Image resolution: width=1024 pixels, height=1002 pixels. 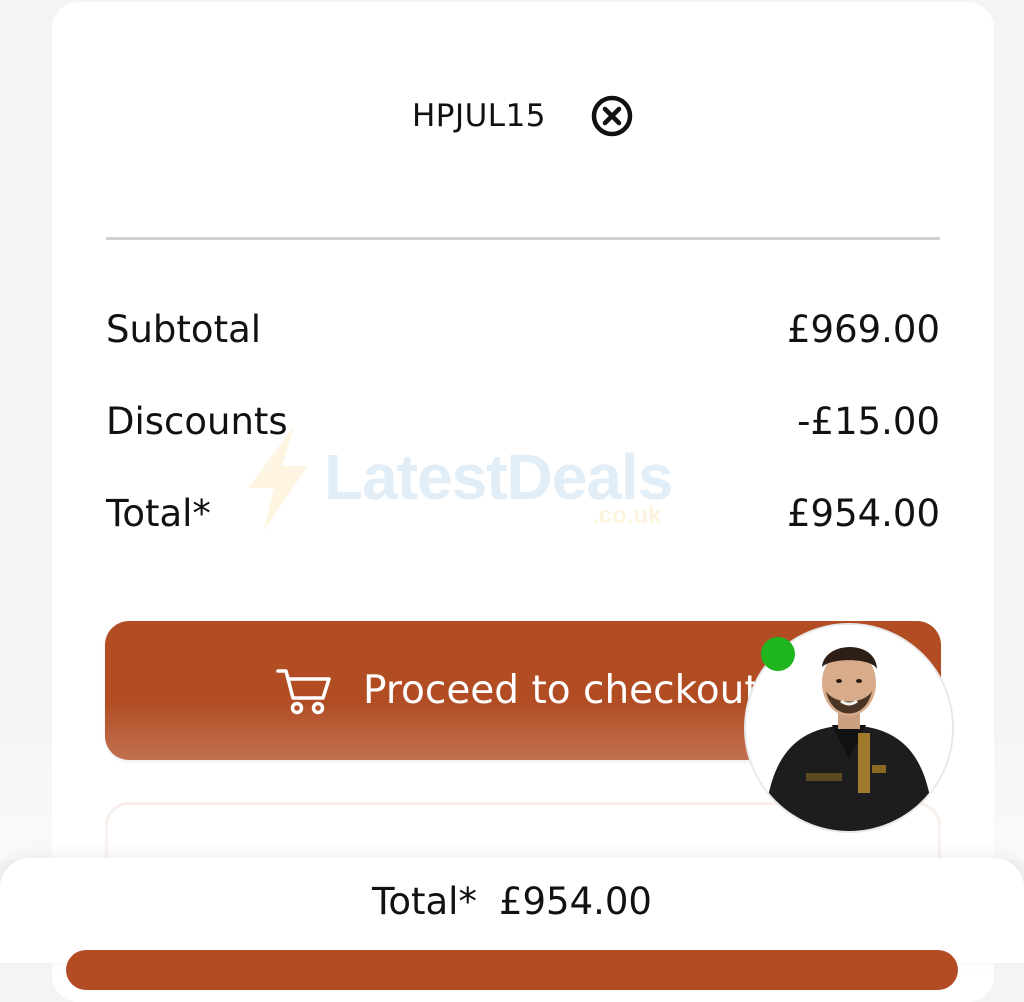 I want to click on remove-coupon-button, so click(x=612, y=116).